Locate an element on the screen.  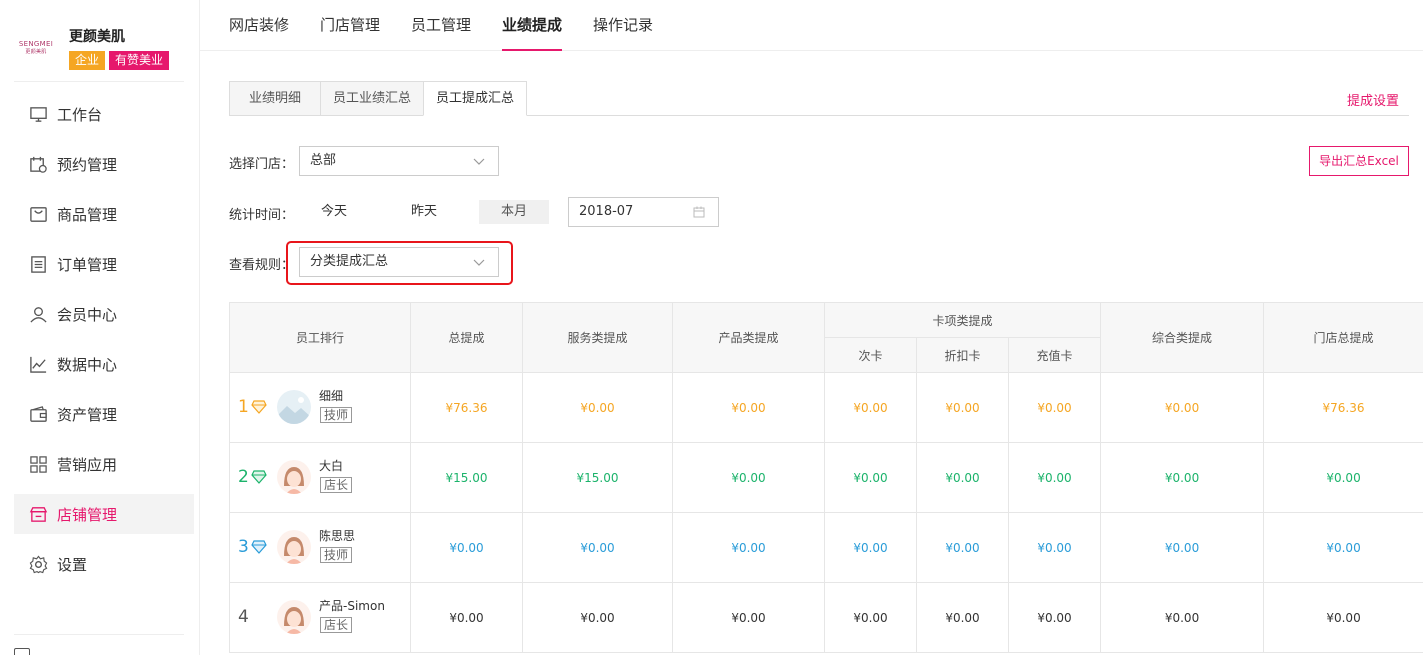
store-select-value: 总部 is located at coordinates (323, 160).